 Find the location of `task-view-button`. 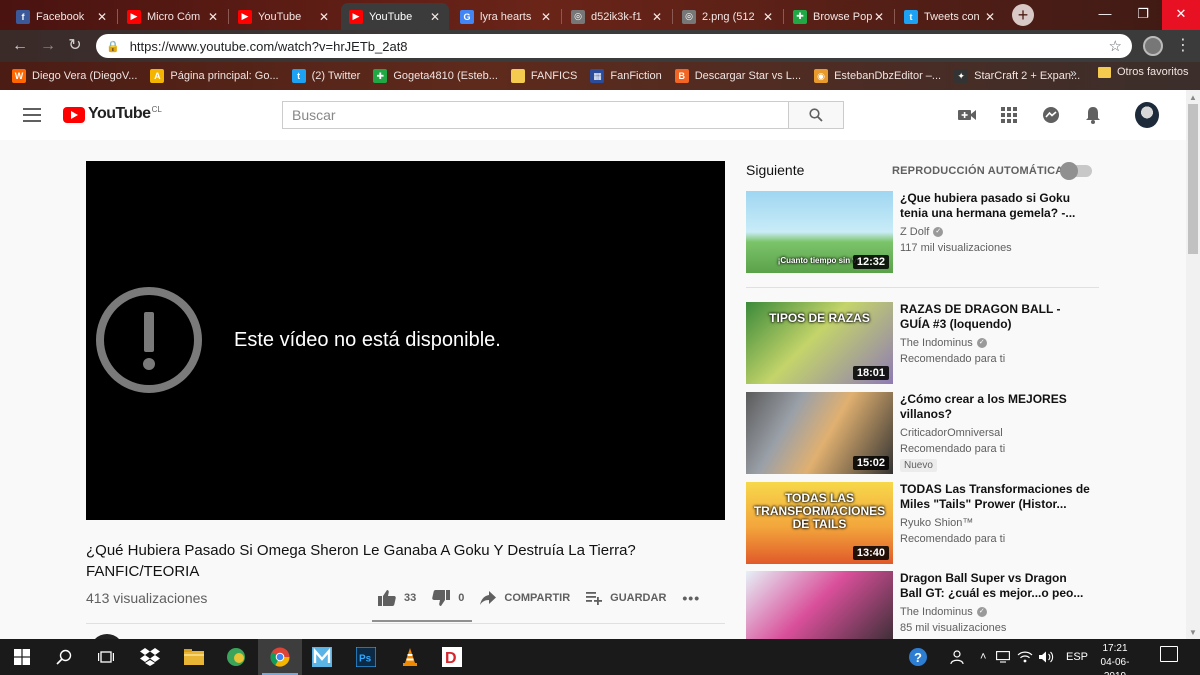

task-view-button is located at coordinates (106, 657).